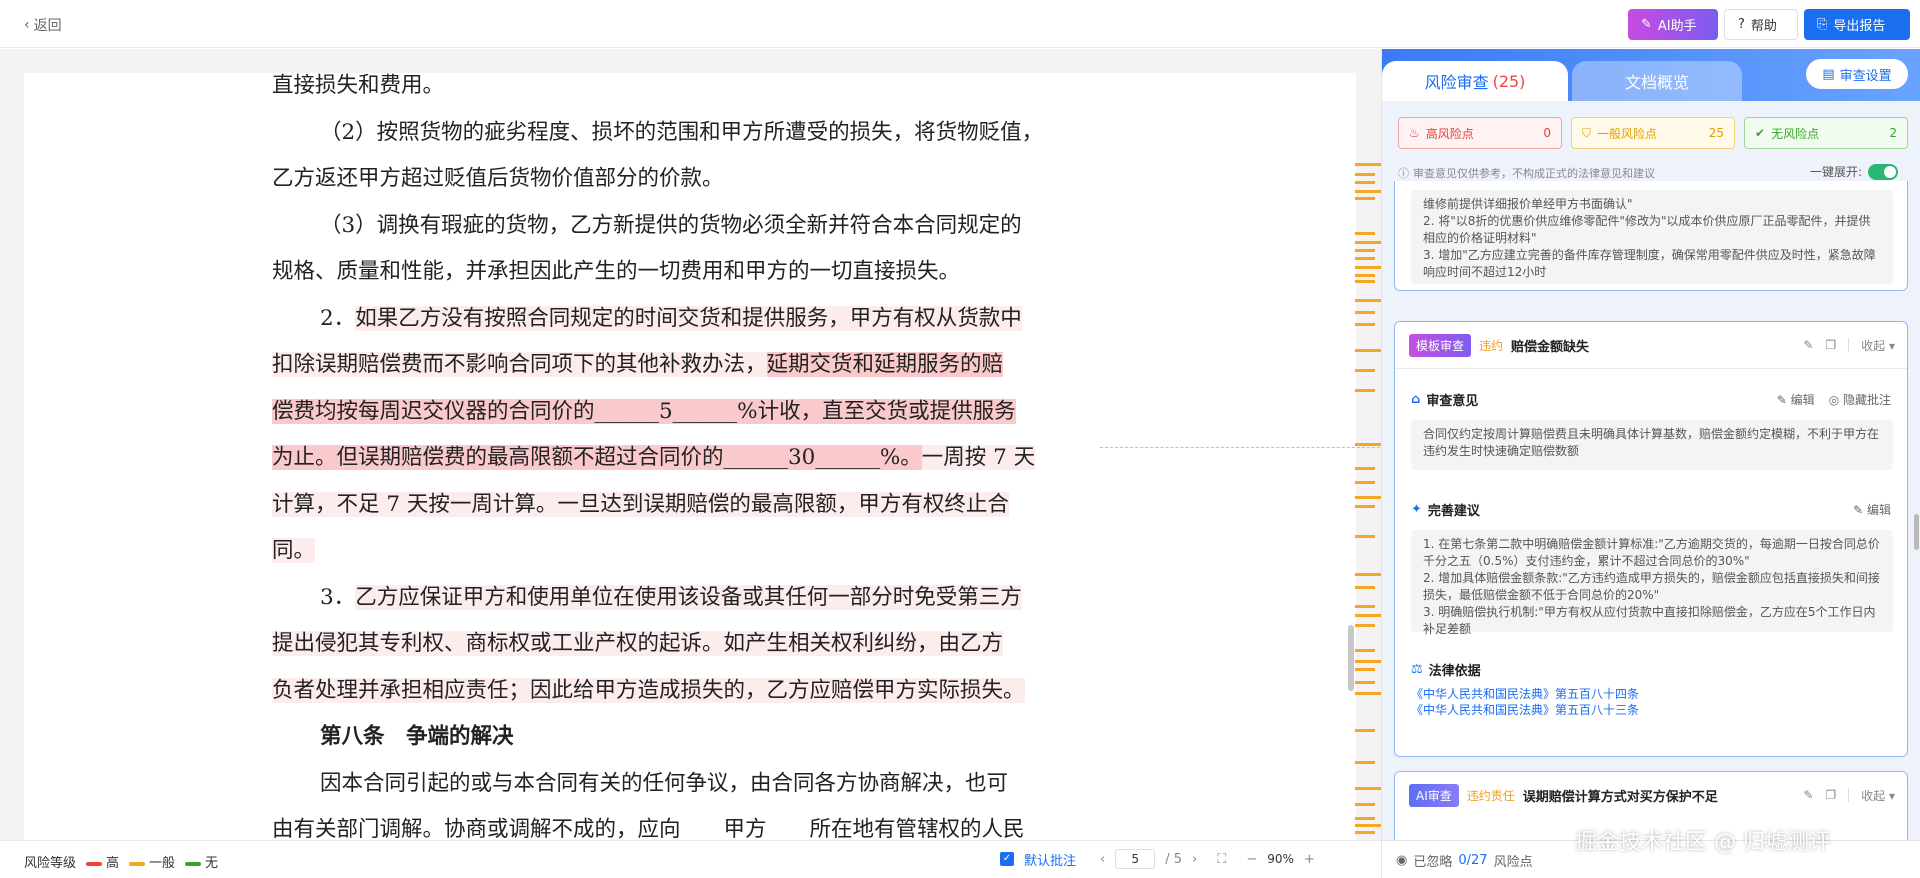  I want to click on zoom-in-icon: +, so click(1309, 859).